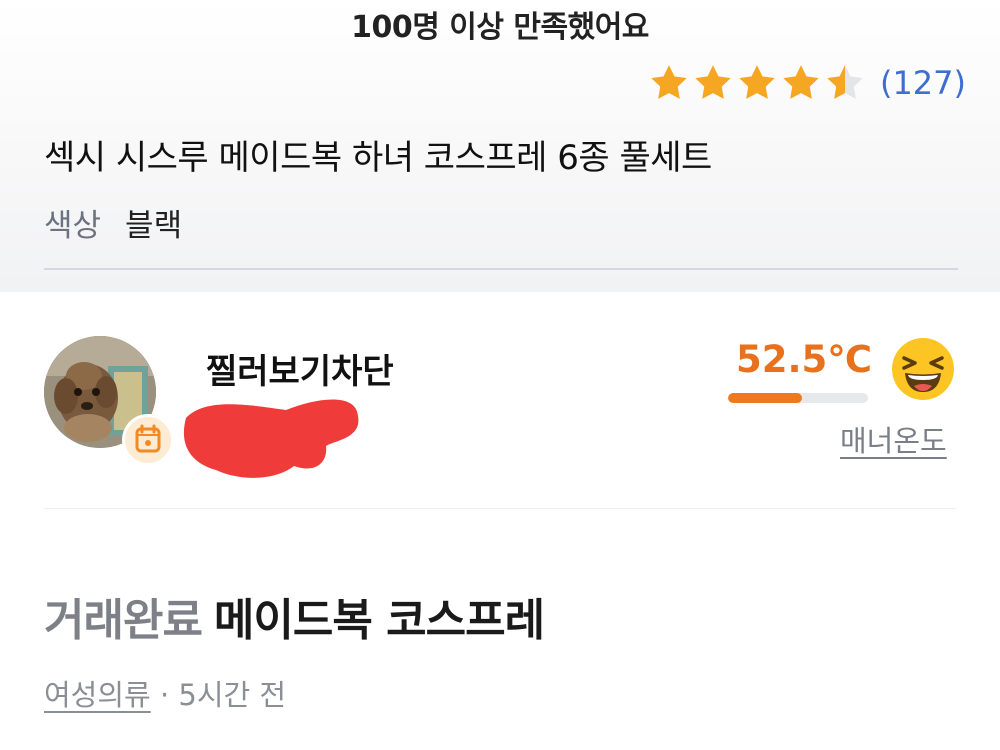  Describe the element at coordinates (300, 368) in the screenshot. I see `seller-name: 찔러보기차단` at that location.